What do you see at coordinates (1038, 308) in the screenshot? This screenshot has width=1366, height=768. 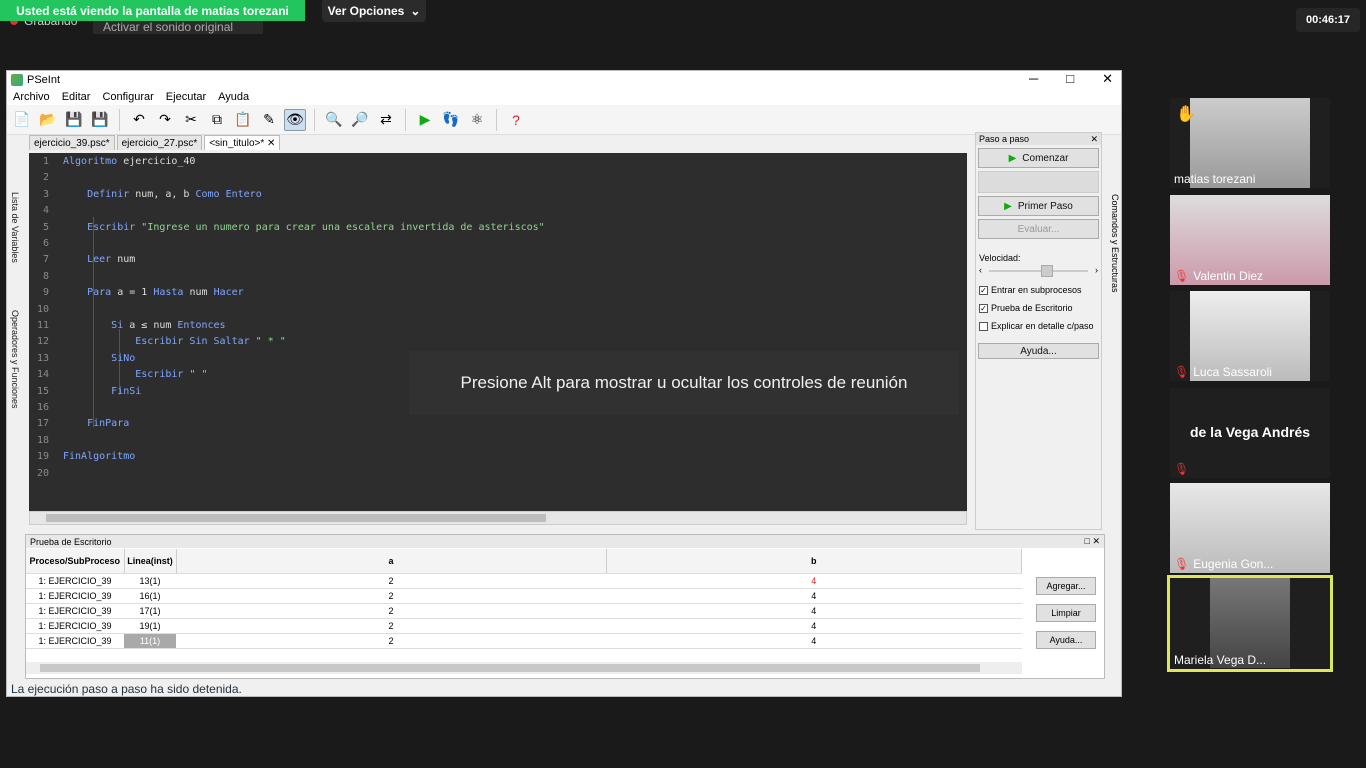 I see `desk-test-checkbox: ✓ Prueba de Escritorio` at bounding box center [1038, 308].